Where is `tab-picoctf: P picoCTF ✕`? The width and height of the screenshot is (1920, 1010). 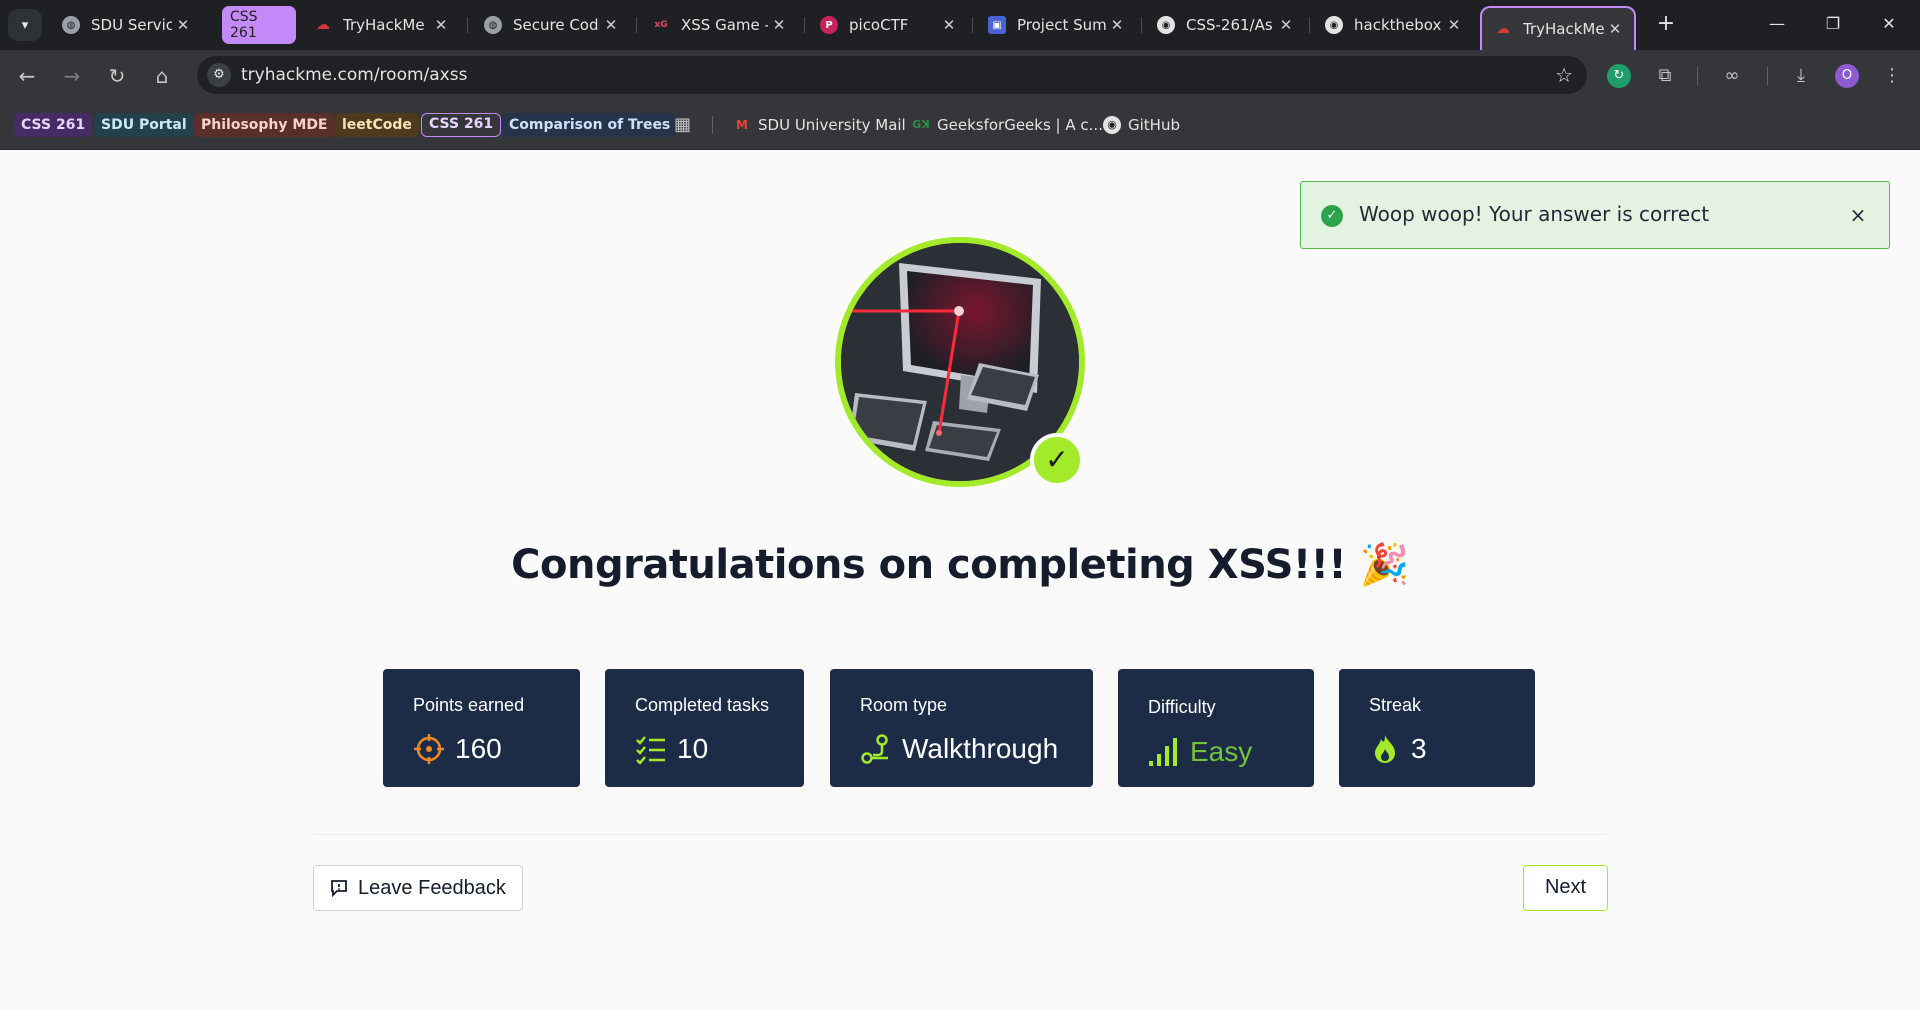
tab-picoctf: P picoCTF ✕ is located at coordinates (888, 25).